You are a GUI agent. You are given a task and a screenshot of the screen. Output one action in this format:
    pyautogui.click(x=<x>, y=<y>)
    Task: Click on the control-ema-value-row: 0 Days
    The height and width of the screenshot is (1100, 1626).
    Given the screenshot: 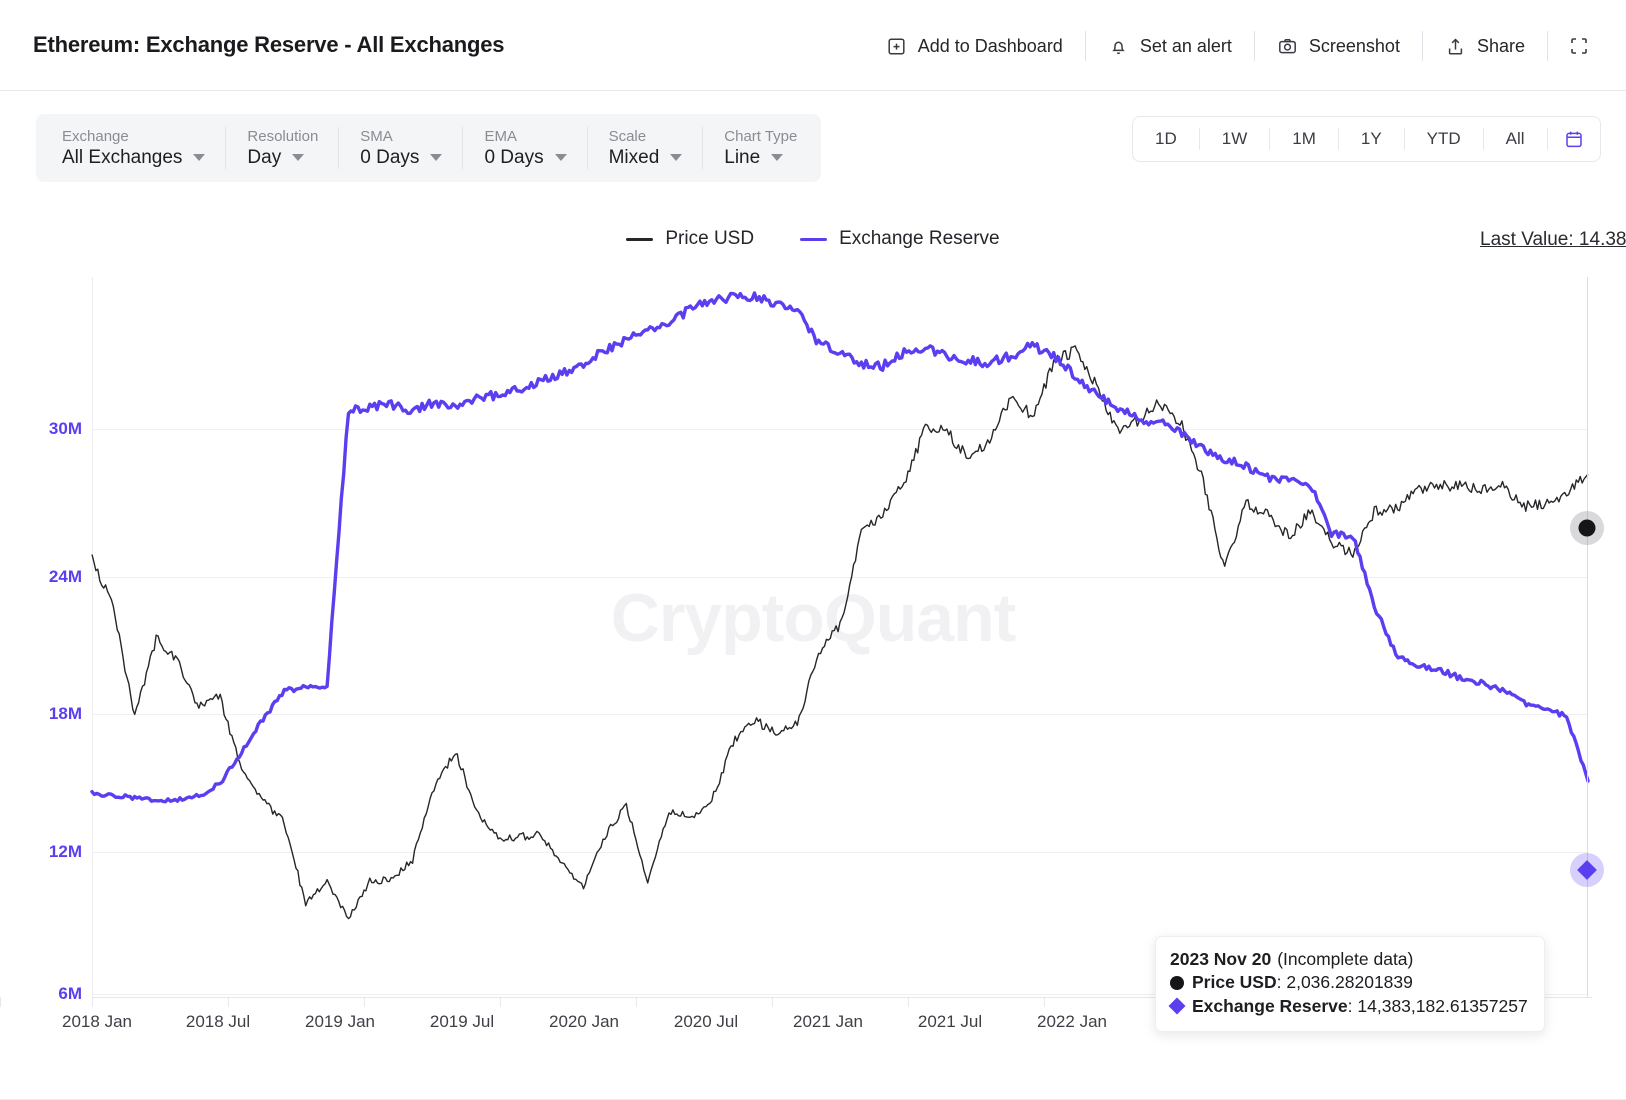 What is the action you would take?
    pyautogui.click(x=525, y=157)
    